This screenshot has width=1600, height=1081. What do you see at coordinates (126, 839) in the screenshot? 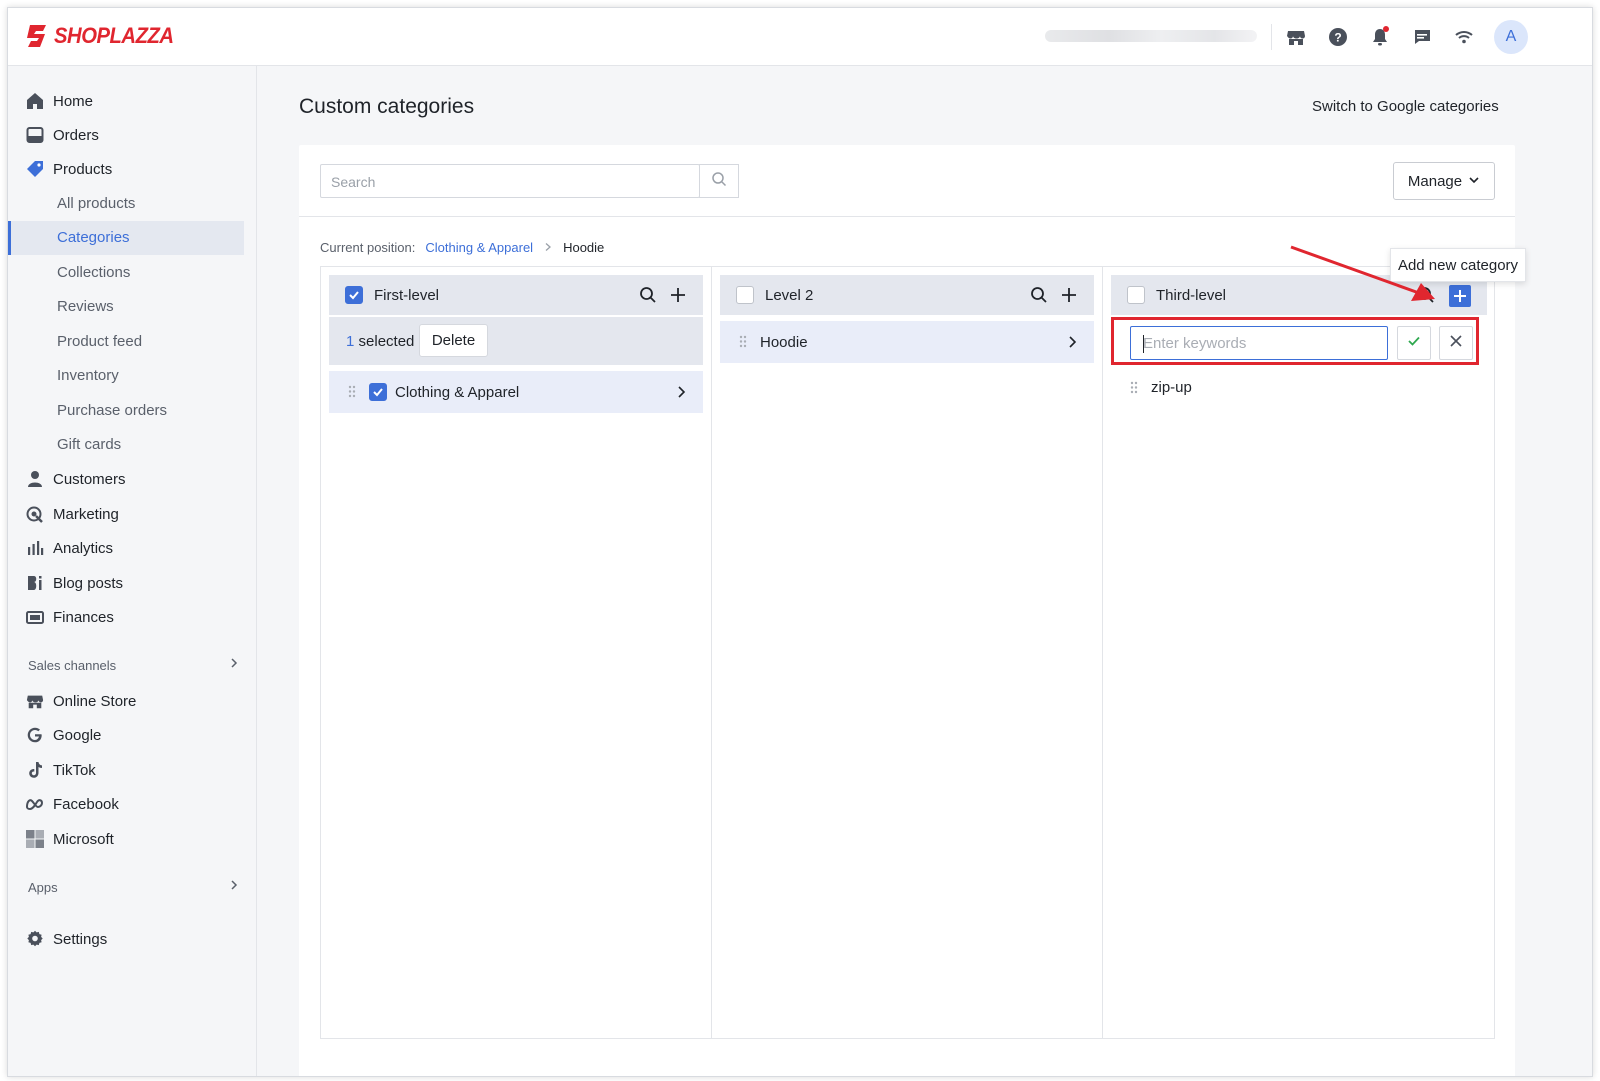
I see `sidebar-item-microsoft: Microsoft` at bounding box center [126, 839].